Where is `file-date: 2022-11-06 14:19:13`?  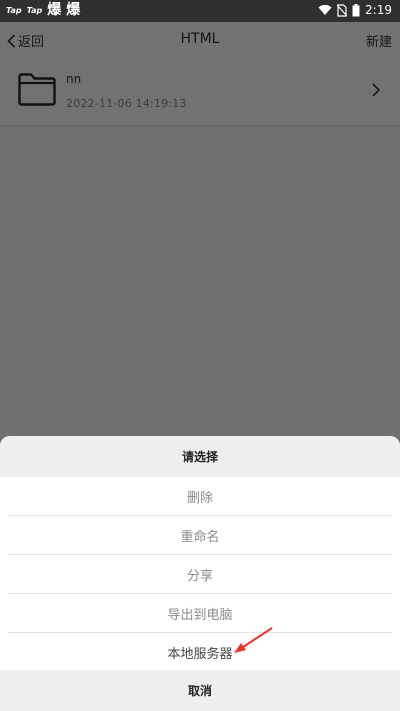 file-date: 2022-11-06 14:19:13 is located at coordinates (126, 103).